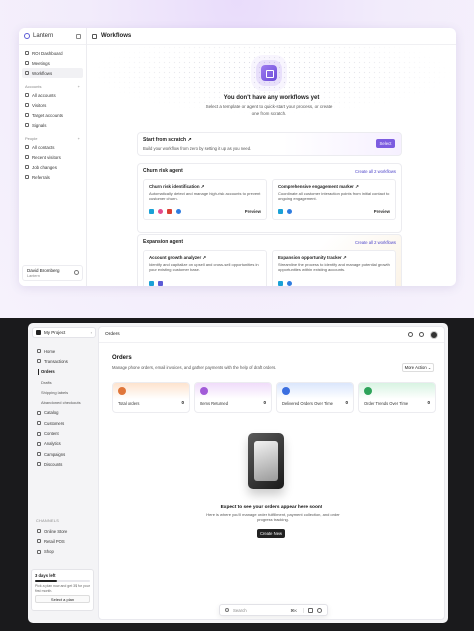 The height and width of the screenshot is (631, 474). What do you see at coordinates (52, 73) in the screenshot?
I see `nav-workflows: Workflows` at bounding box center [52, 73].